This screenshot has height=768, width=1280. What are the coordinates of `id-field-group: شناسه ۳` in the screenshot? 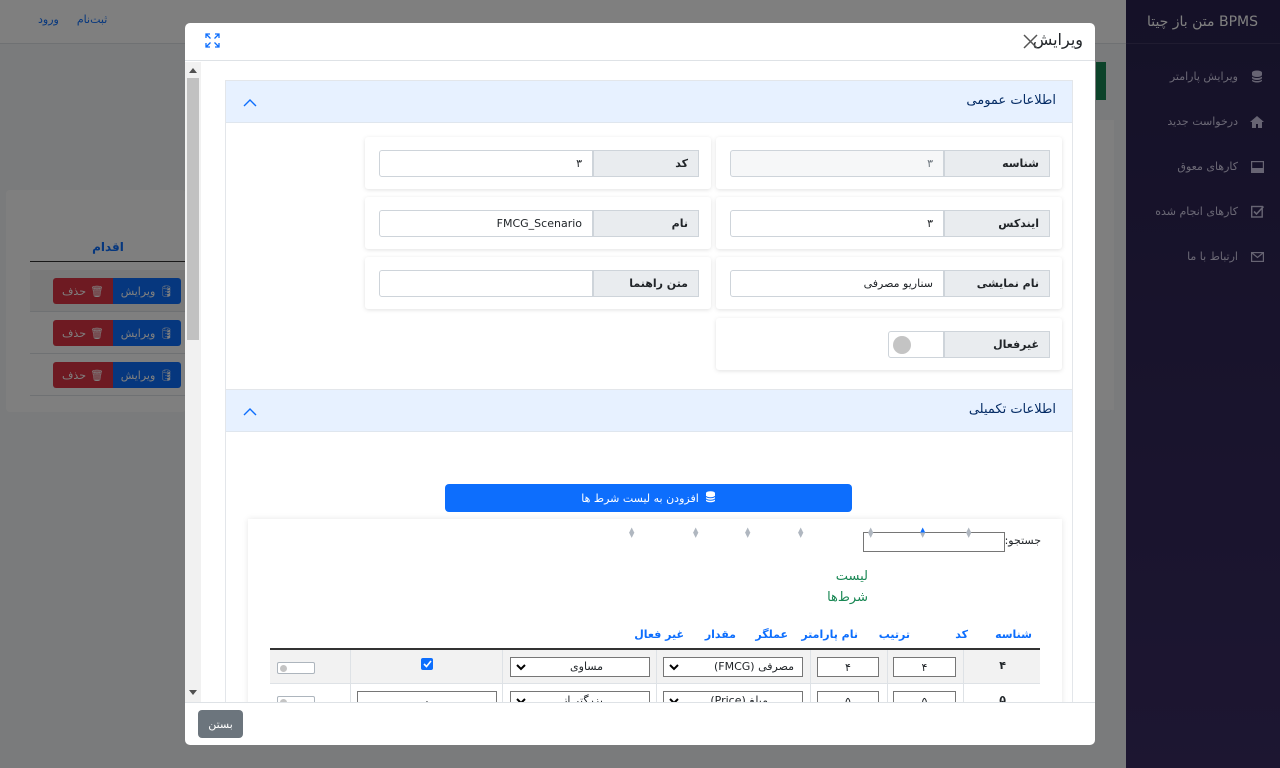 It's located at (889, 163).